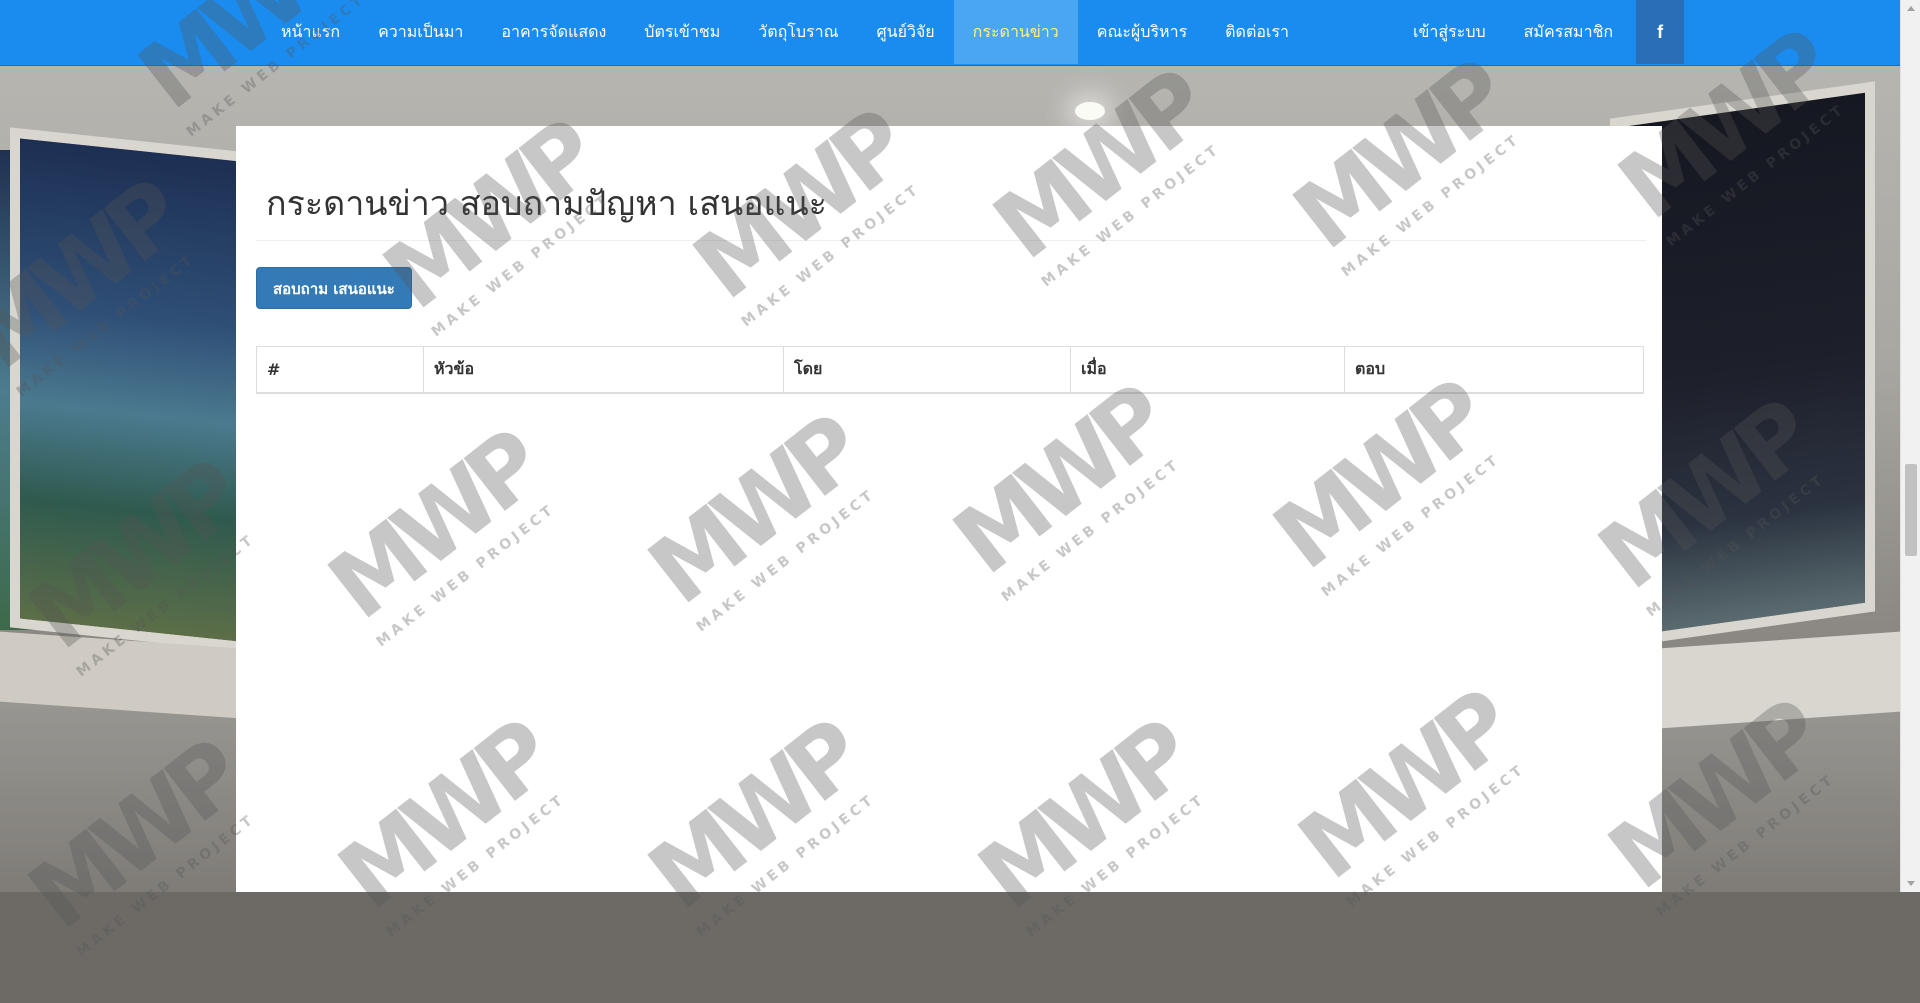 The width and height of the screenshot is (1920, 1003). Describe the element at coordinates (905, 32) in the screenshot. I see `nav-item-research-center: ศูนย์วิจัย` at that location.